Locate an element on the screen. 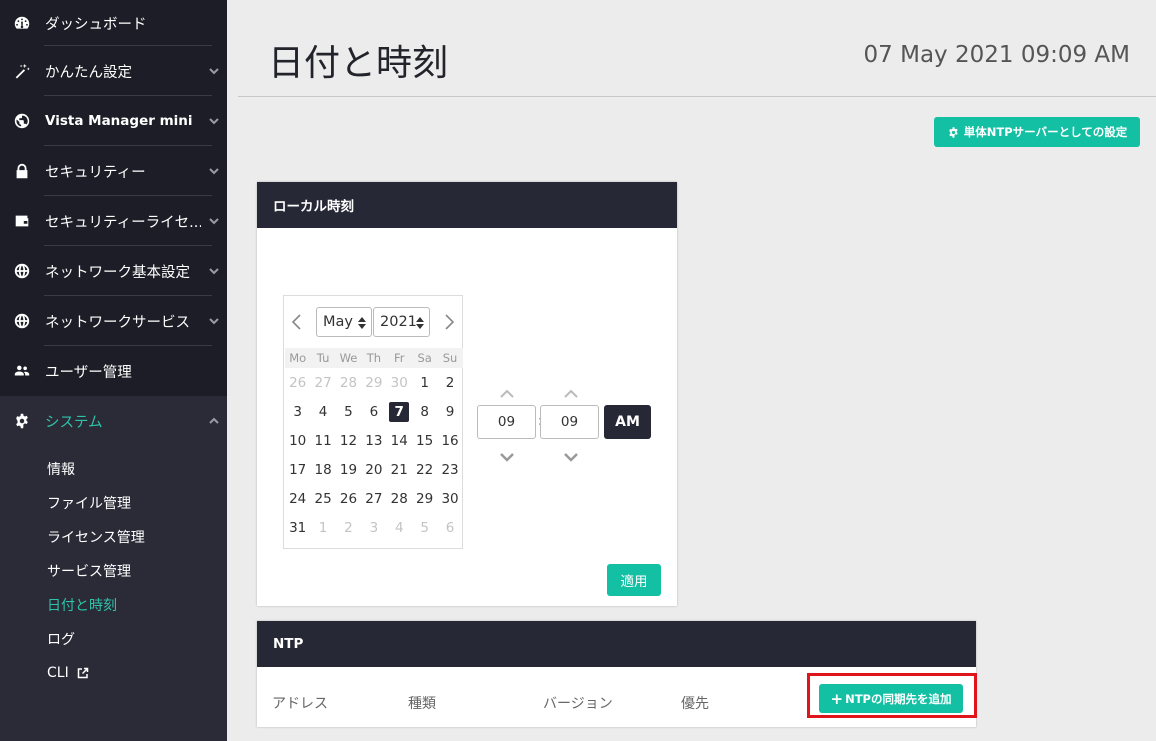 This screenshot has height=741, width=1156. sidebar-item-vista-manager: Vista Manager mini is located at coordinates (113, 121).